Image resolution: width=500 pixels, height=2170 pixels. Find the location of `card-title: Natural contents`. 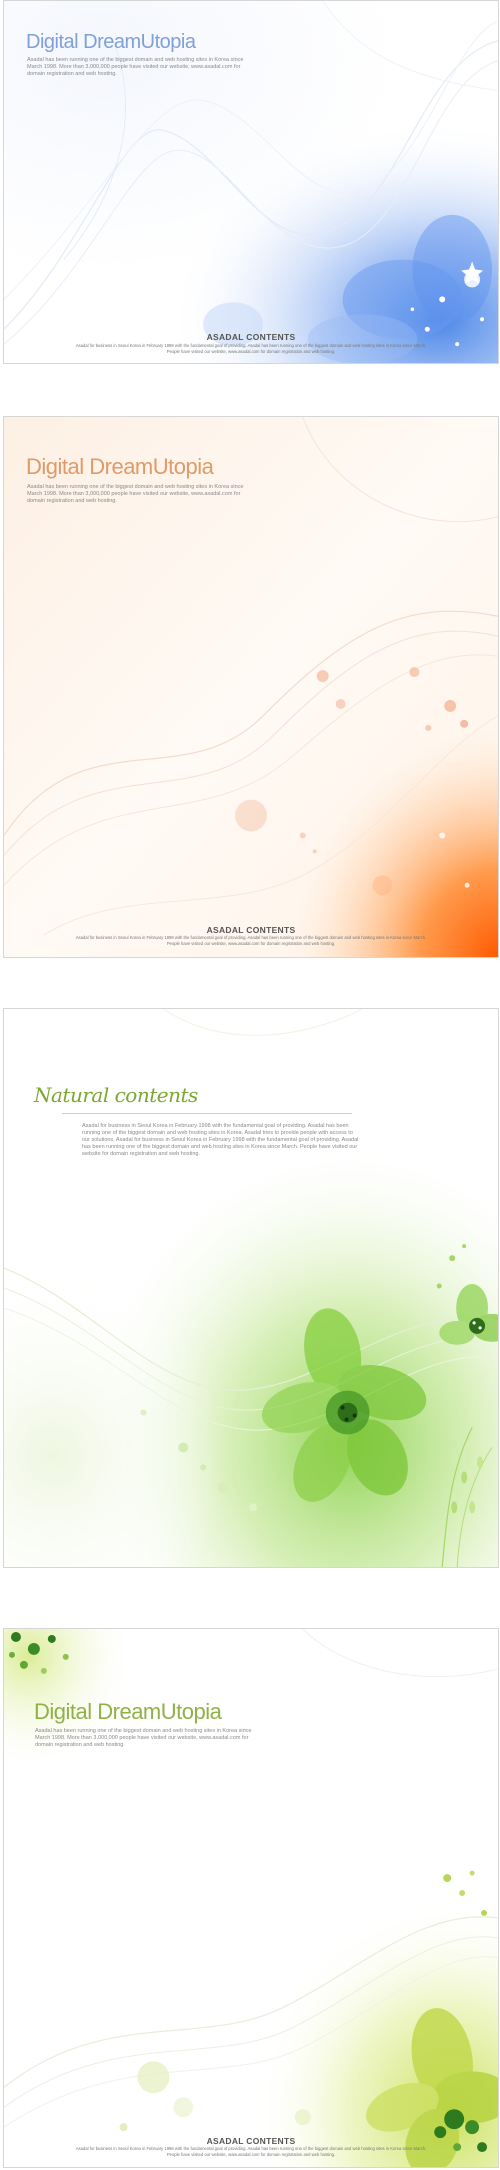

card-title: Natural contents is located at coordinates (116, 1095).